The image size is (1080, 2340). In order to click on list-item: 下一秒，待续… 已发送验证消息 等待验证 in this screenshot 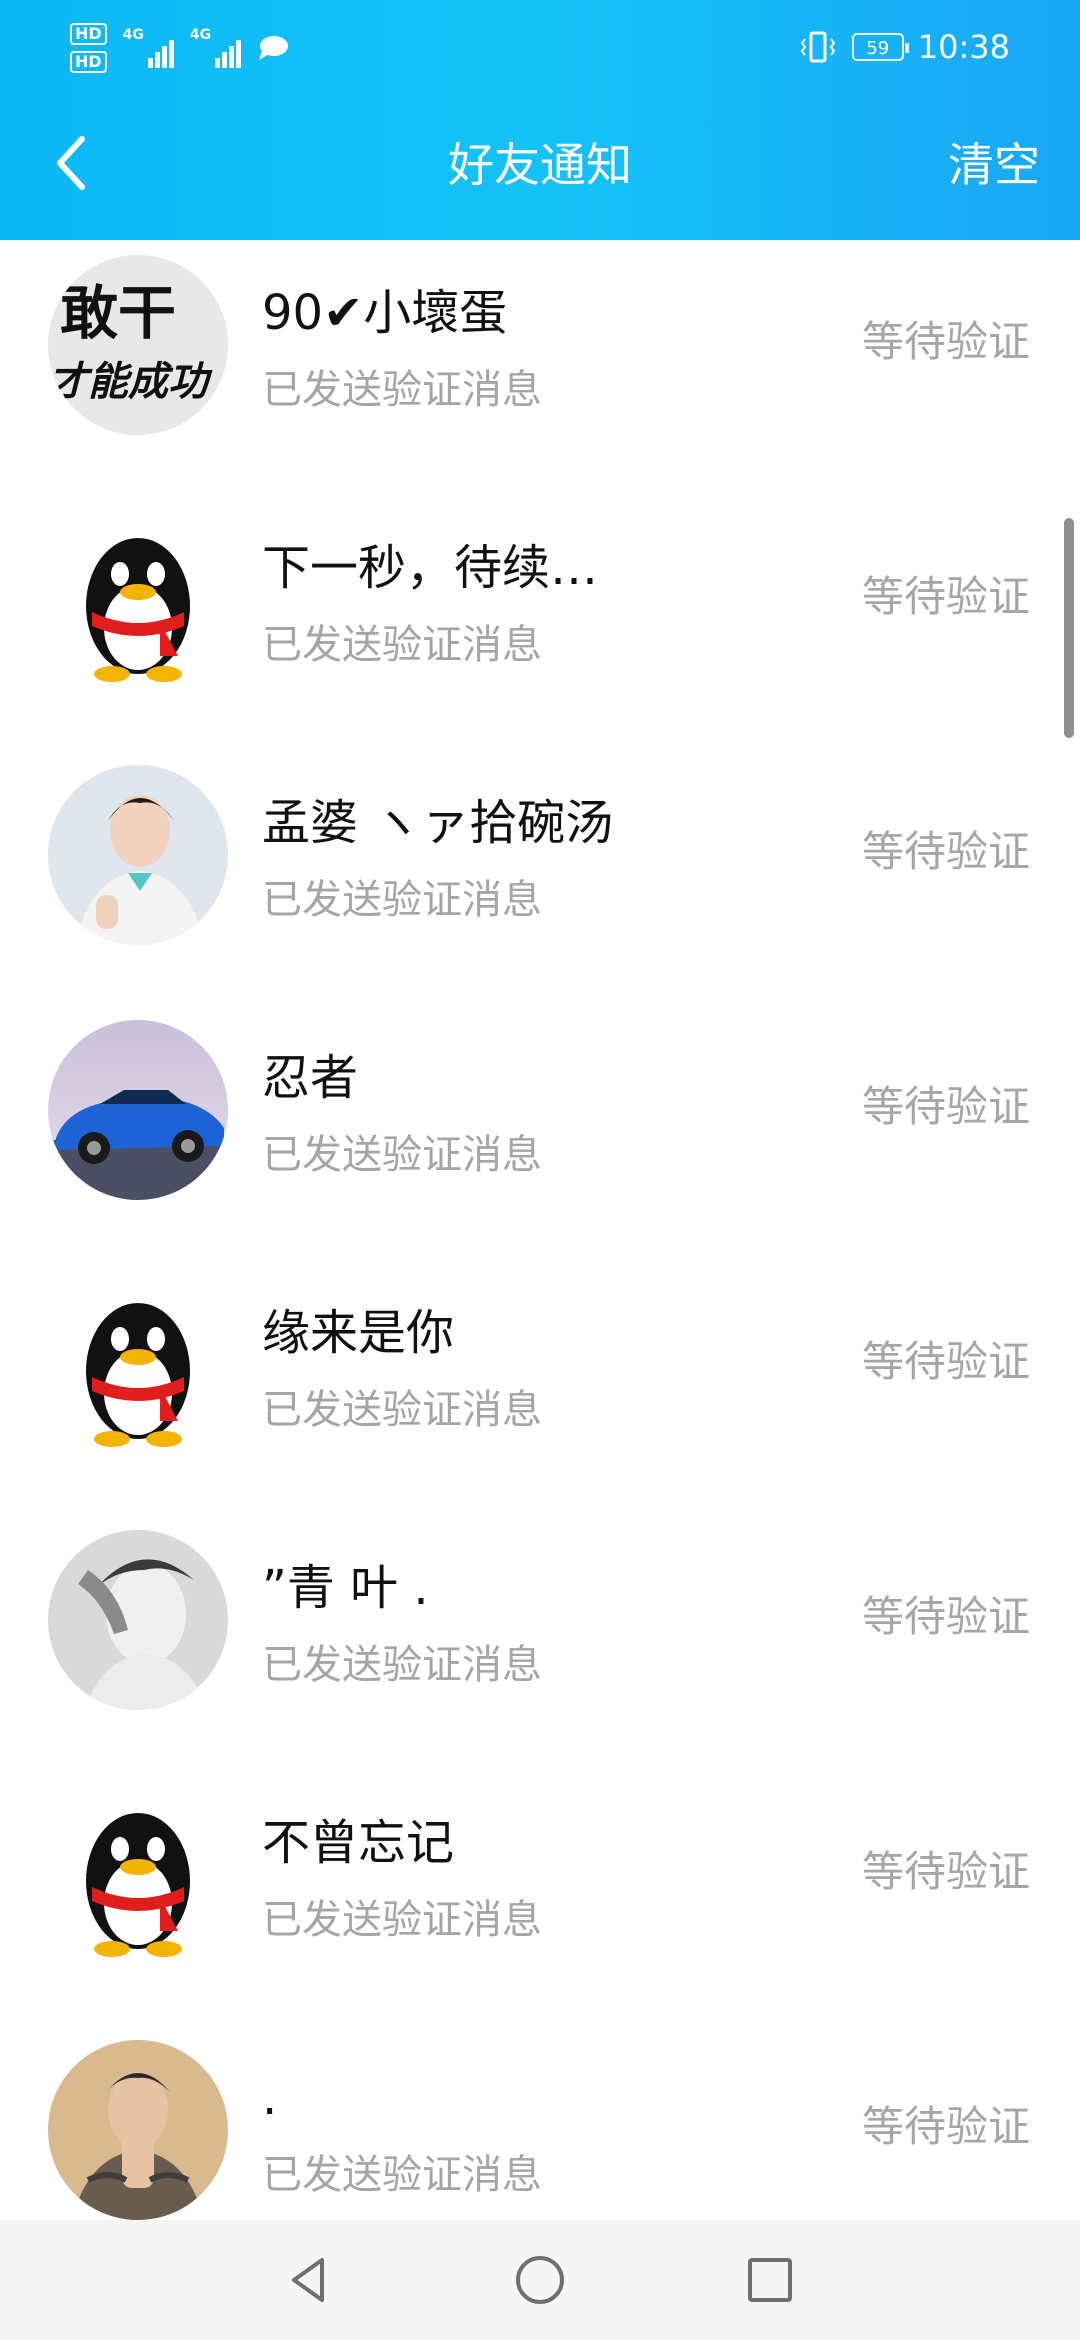, I will do `click(540, 622)`.